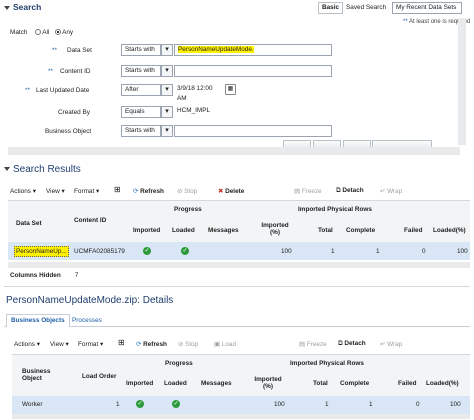  What do you see at coordinates (141, 50) in the screenshot?
I see `data-set-operator: Starts with` at bounding box center [141, 50].